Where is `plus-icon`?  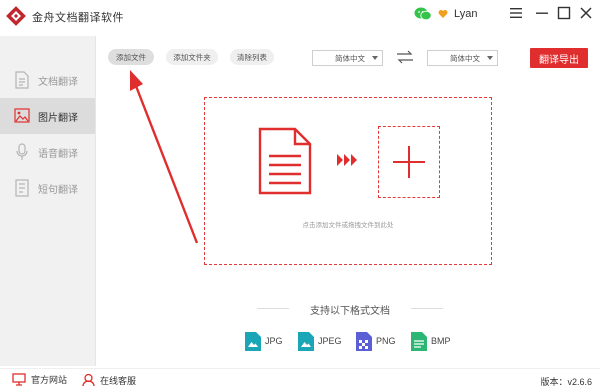
plus-icon is located at coordinates (409, 162).